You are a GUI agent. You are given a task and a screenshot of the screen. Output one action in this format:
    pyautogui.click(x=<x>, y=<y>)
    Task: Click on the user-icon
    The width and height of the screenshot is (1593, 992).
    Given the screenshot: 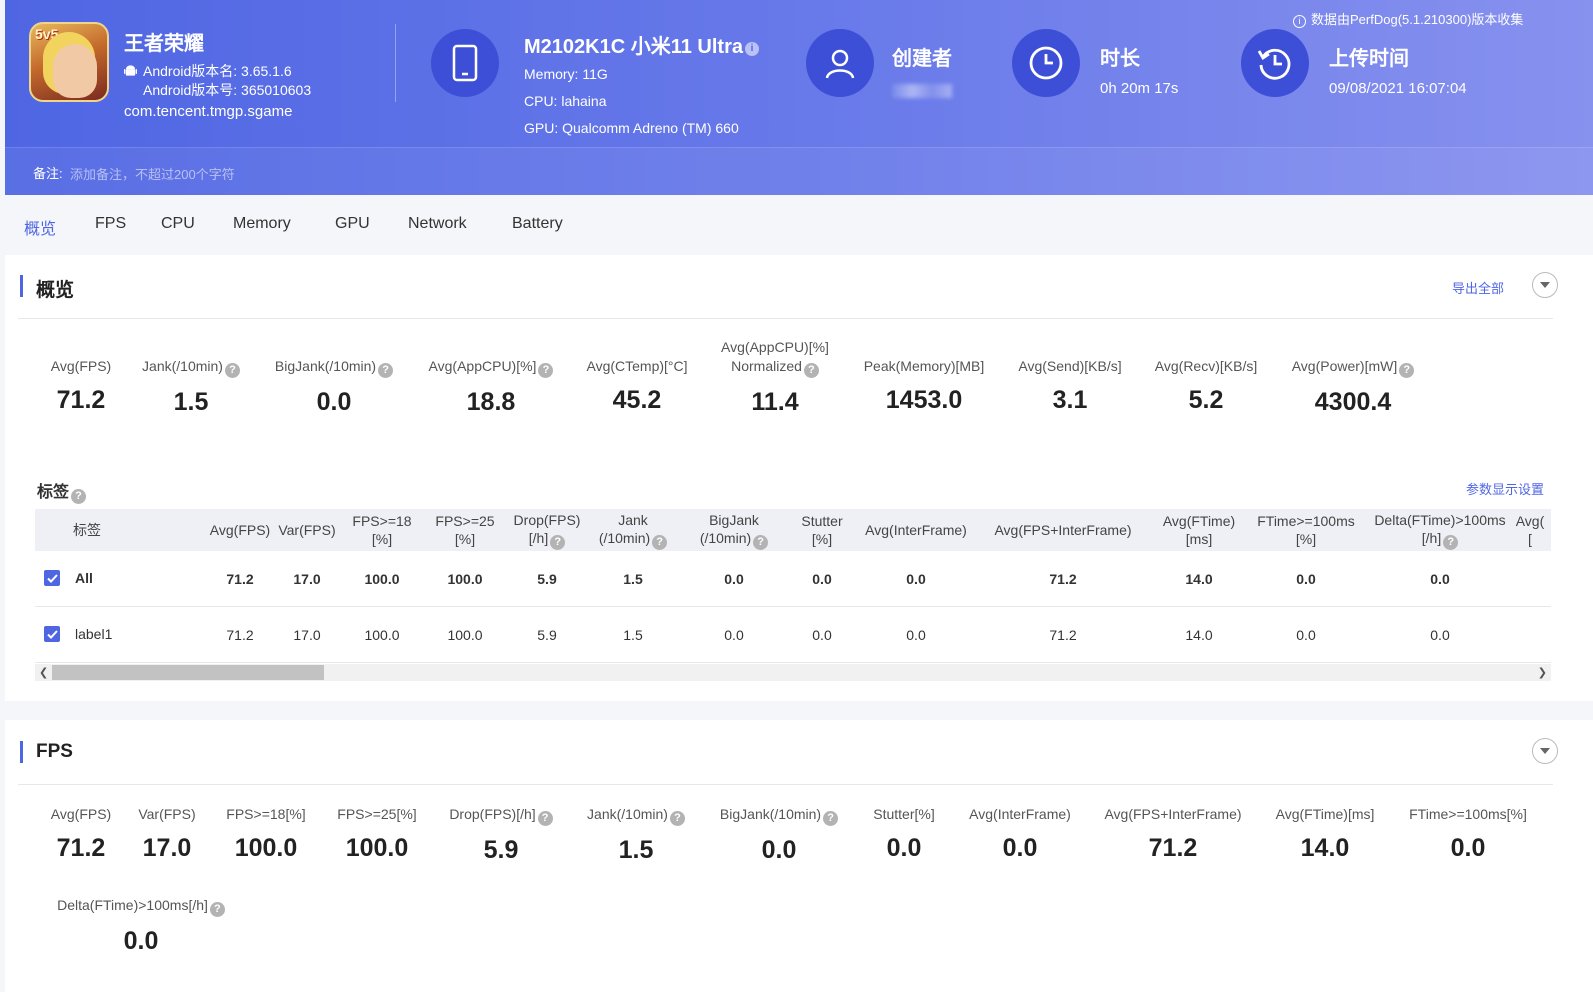 What is the action you would take?
    pyautogui.click(x=840, y=63)
    